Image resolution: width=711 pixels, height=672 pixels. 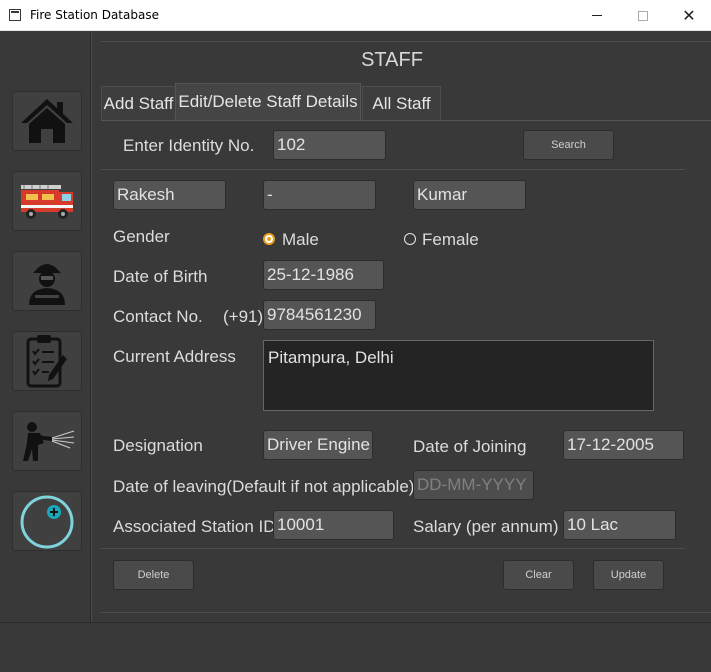 I want to click on designation-label: Designation, so click(x=158, y=445).